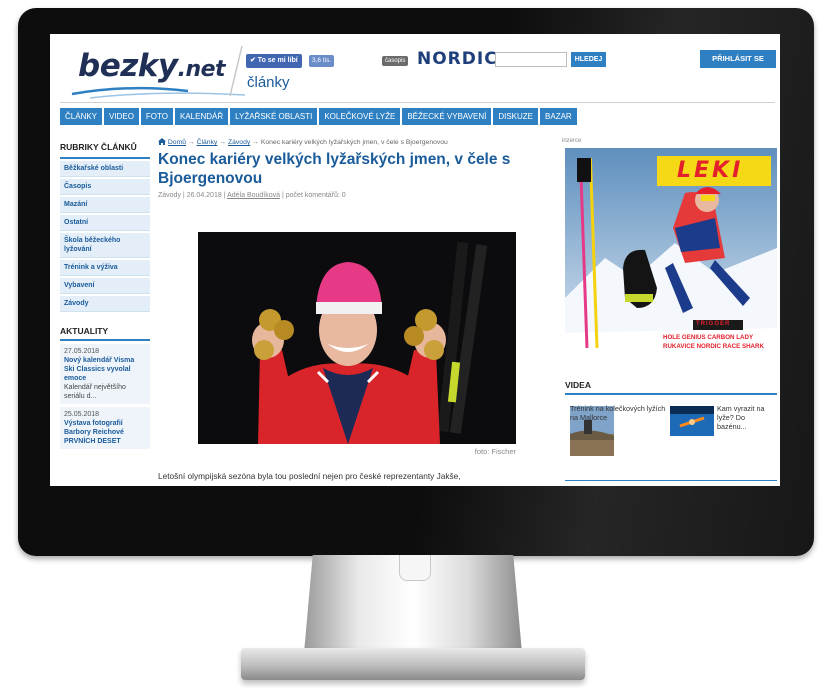 The image size is (827, 688). Describe the element at coordinates (207, 142) in the screenshot. I see `breadcrumb-clanky: Články` at that location.